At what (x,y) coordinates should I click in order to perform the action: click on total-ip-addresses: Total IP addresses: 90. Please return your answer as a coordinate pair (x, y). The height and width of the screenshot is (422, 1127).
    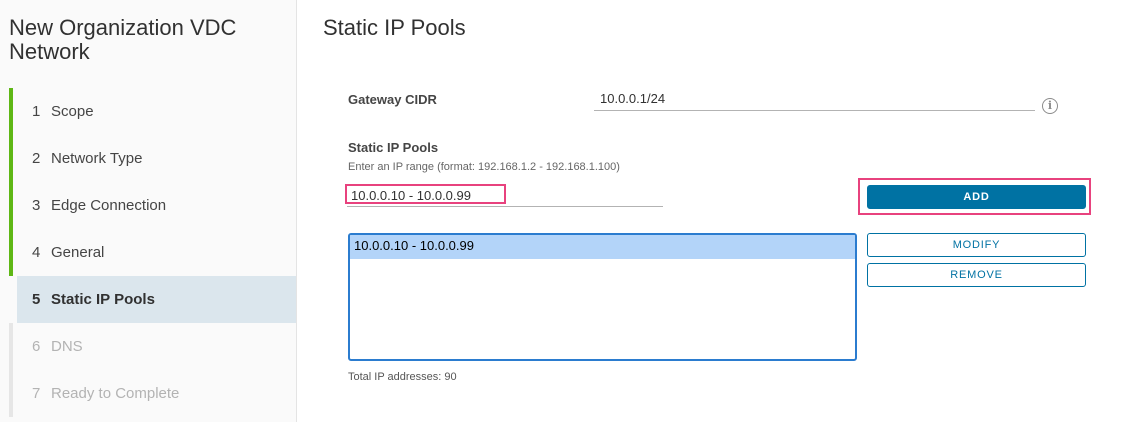
    Looking at the image, I should click on (402, 377).